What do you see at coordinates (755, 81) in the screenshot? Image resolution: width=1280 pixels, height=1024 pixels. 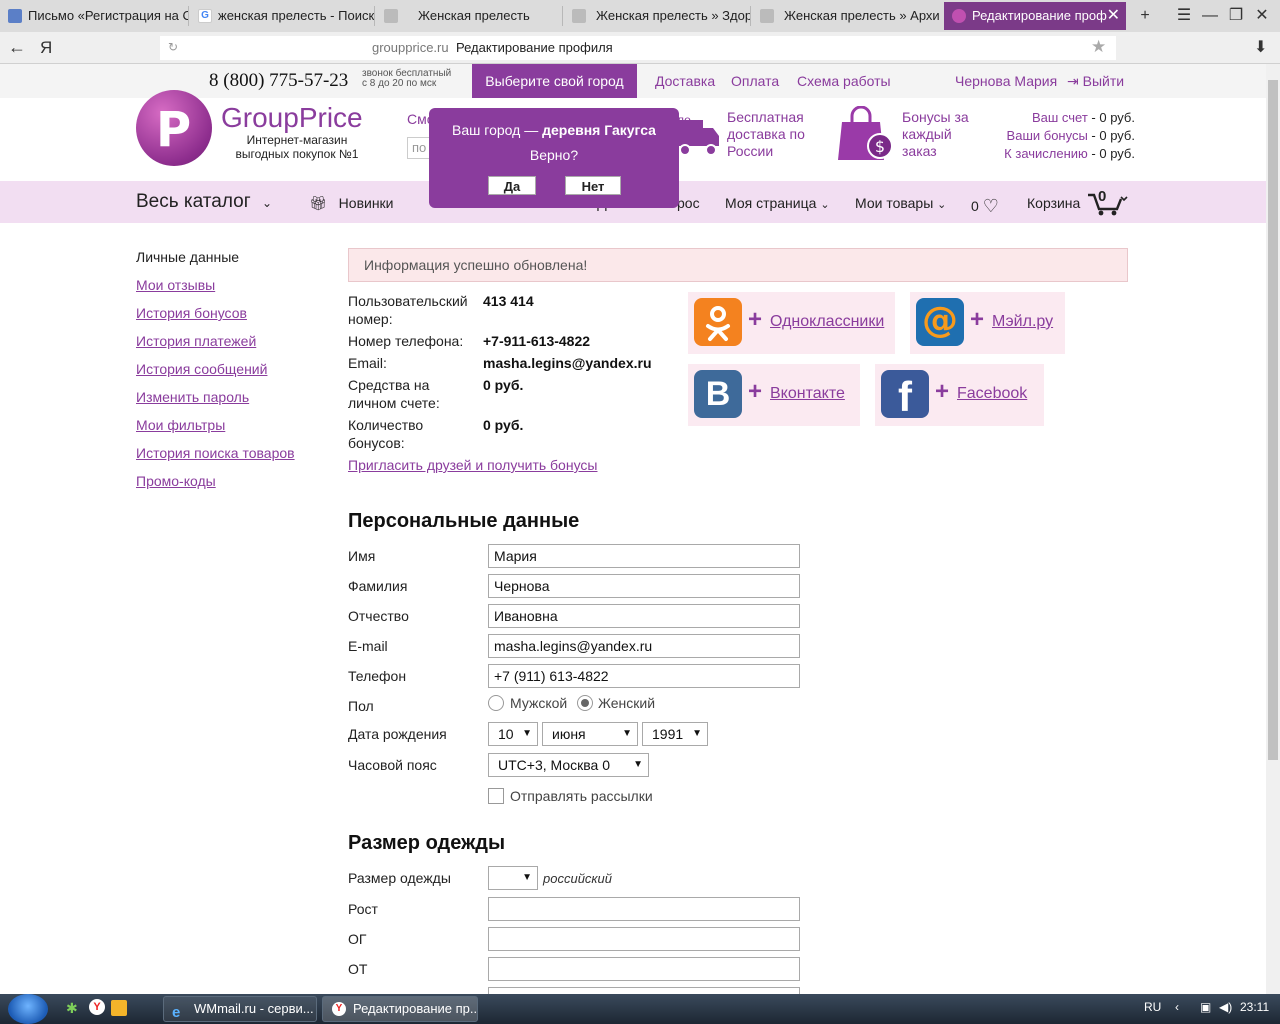 I see `payment-link: Оплата` at bounding box center [755, 81].